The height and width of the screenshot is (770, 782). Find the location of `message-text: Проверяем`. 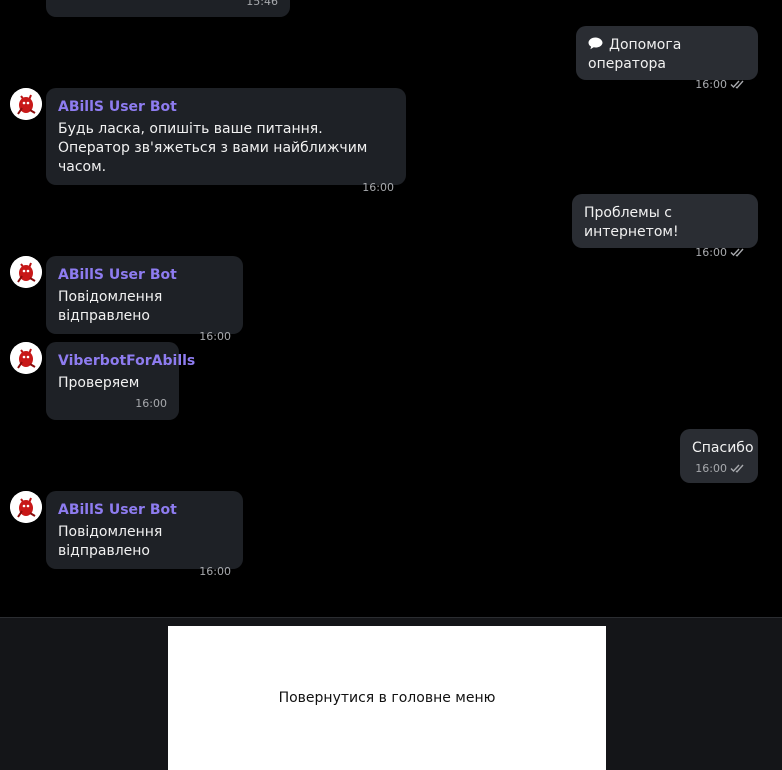

message-text: Проверяем is located at coordinates (99, 383).